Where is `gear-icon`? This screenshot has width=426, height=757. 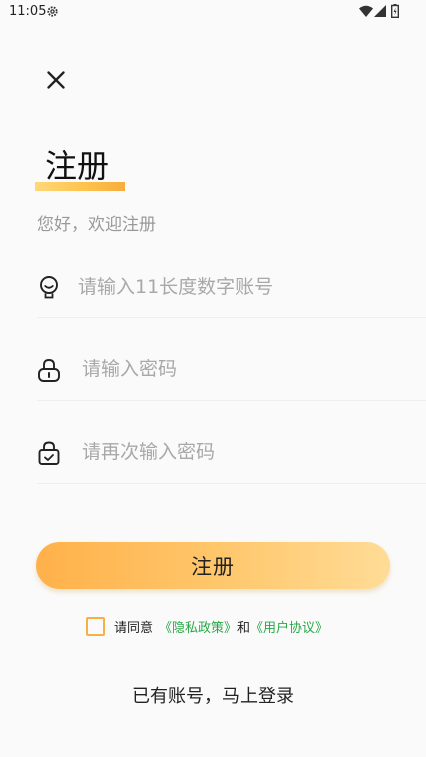
gear-icon is located at coordinates (52, 11).